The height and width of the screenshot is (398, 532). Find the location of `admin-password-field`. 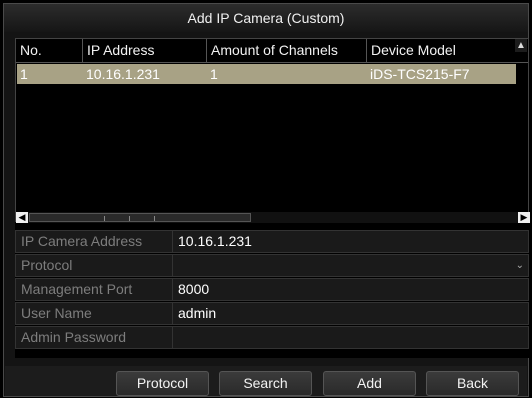

admin-password-field is located at coordinates (353, 337).